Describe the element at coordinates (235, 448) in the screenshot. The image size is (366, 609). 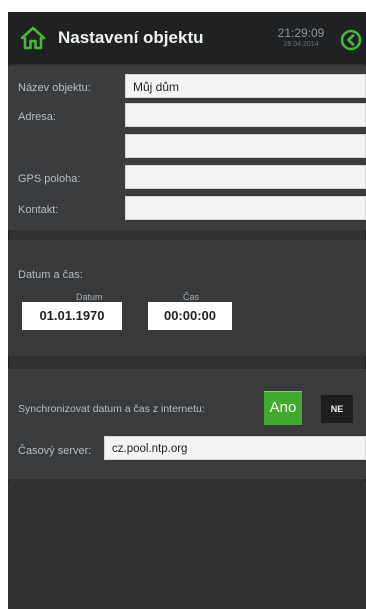
I see `time-server-field: cz.pool.ntp.org` at that location.